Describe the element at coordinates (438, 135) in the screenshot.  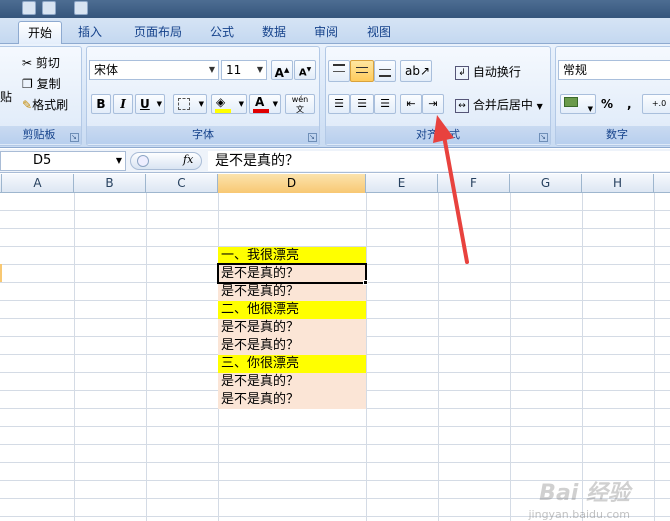
I see `alignment-group-label: 对齐方式` at that location.